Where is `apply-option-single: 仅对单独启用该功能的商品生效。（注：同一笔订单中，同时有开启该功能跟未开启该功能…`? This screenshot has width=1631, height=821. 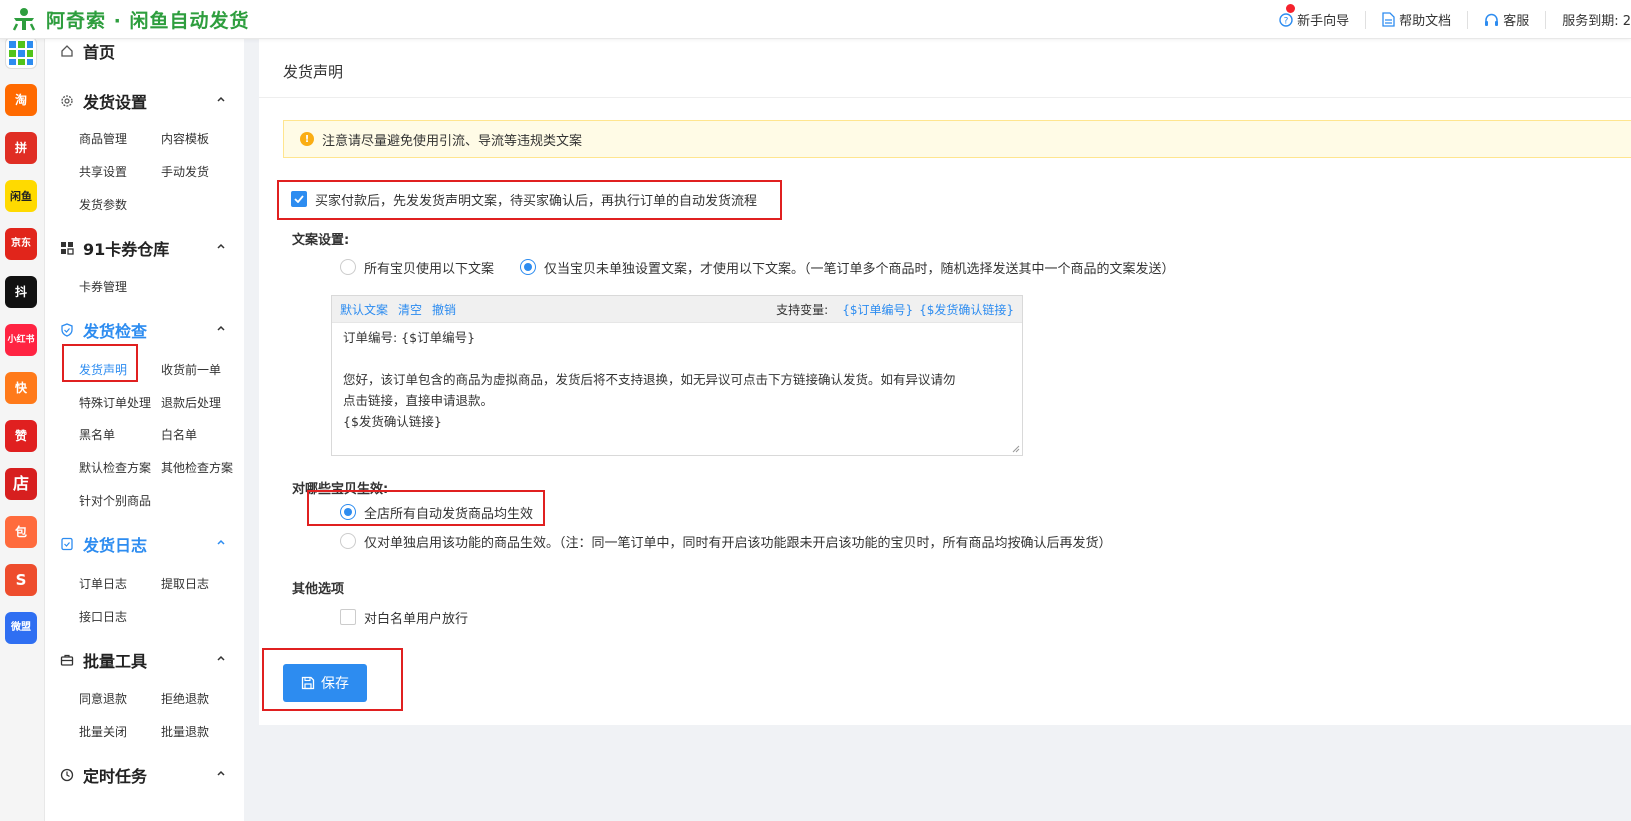 apply-option-single: 仅对单独启用该功能的商品生效。（注：同一笔订单中，同时有开启该功能跟未开启该功能… is located at coordinates (726, 541).